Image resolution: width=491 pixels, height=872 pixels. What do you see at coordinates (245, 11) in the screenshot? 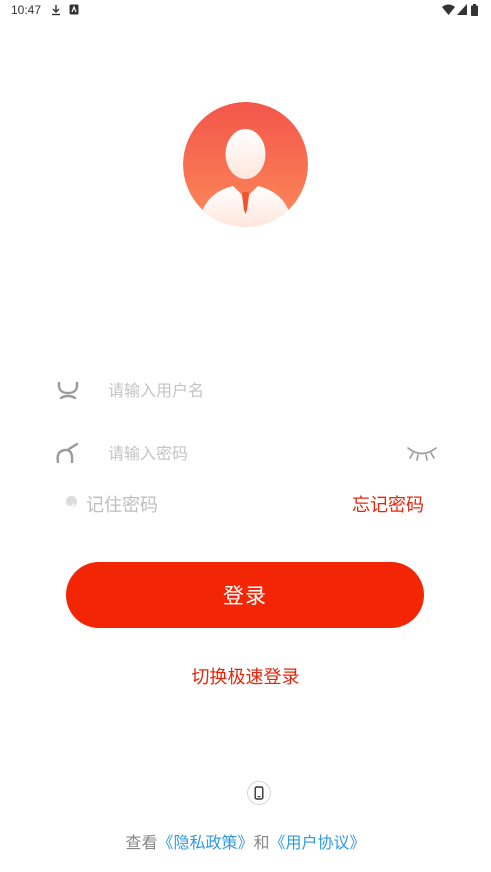
I see `status-bar: 10:47` at bounding box center [245, 11].